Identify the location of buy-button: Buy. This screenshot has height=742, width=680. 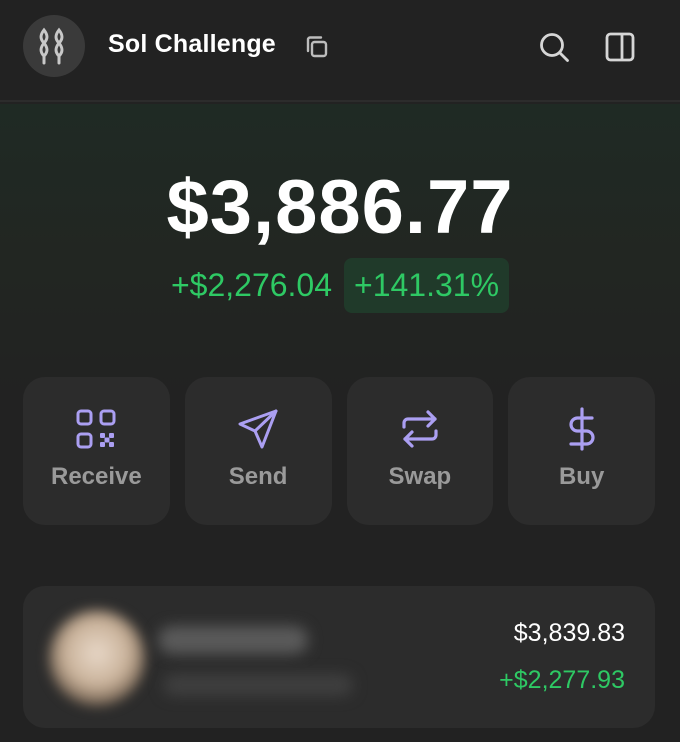
(581, 451).